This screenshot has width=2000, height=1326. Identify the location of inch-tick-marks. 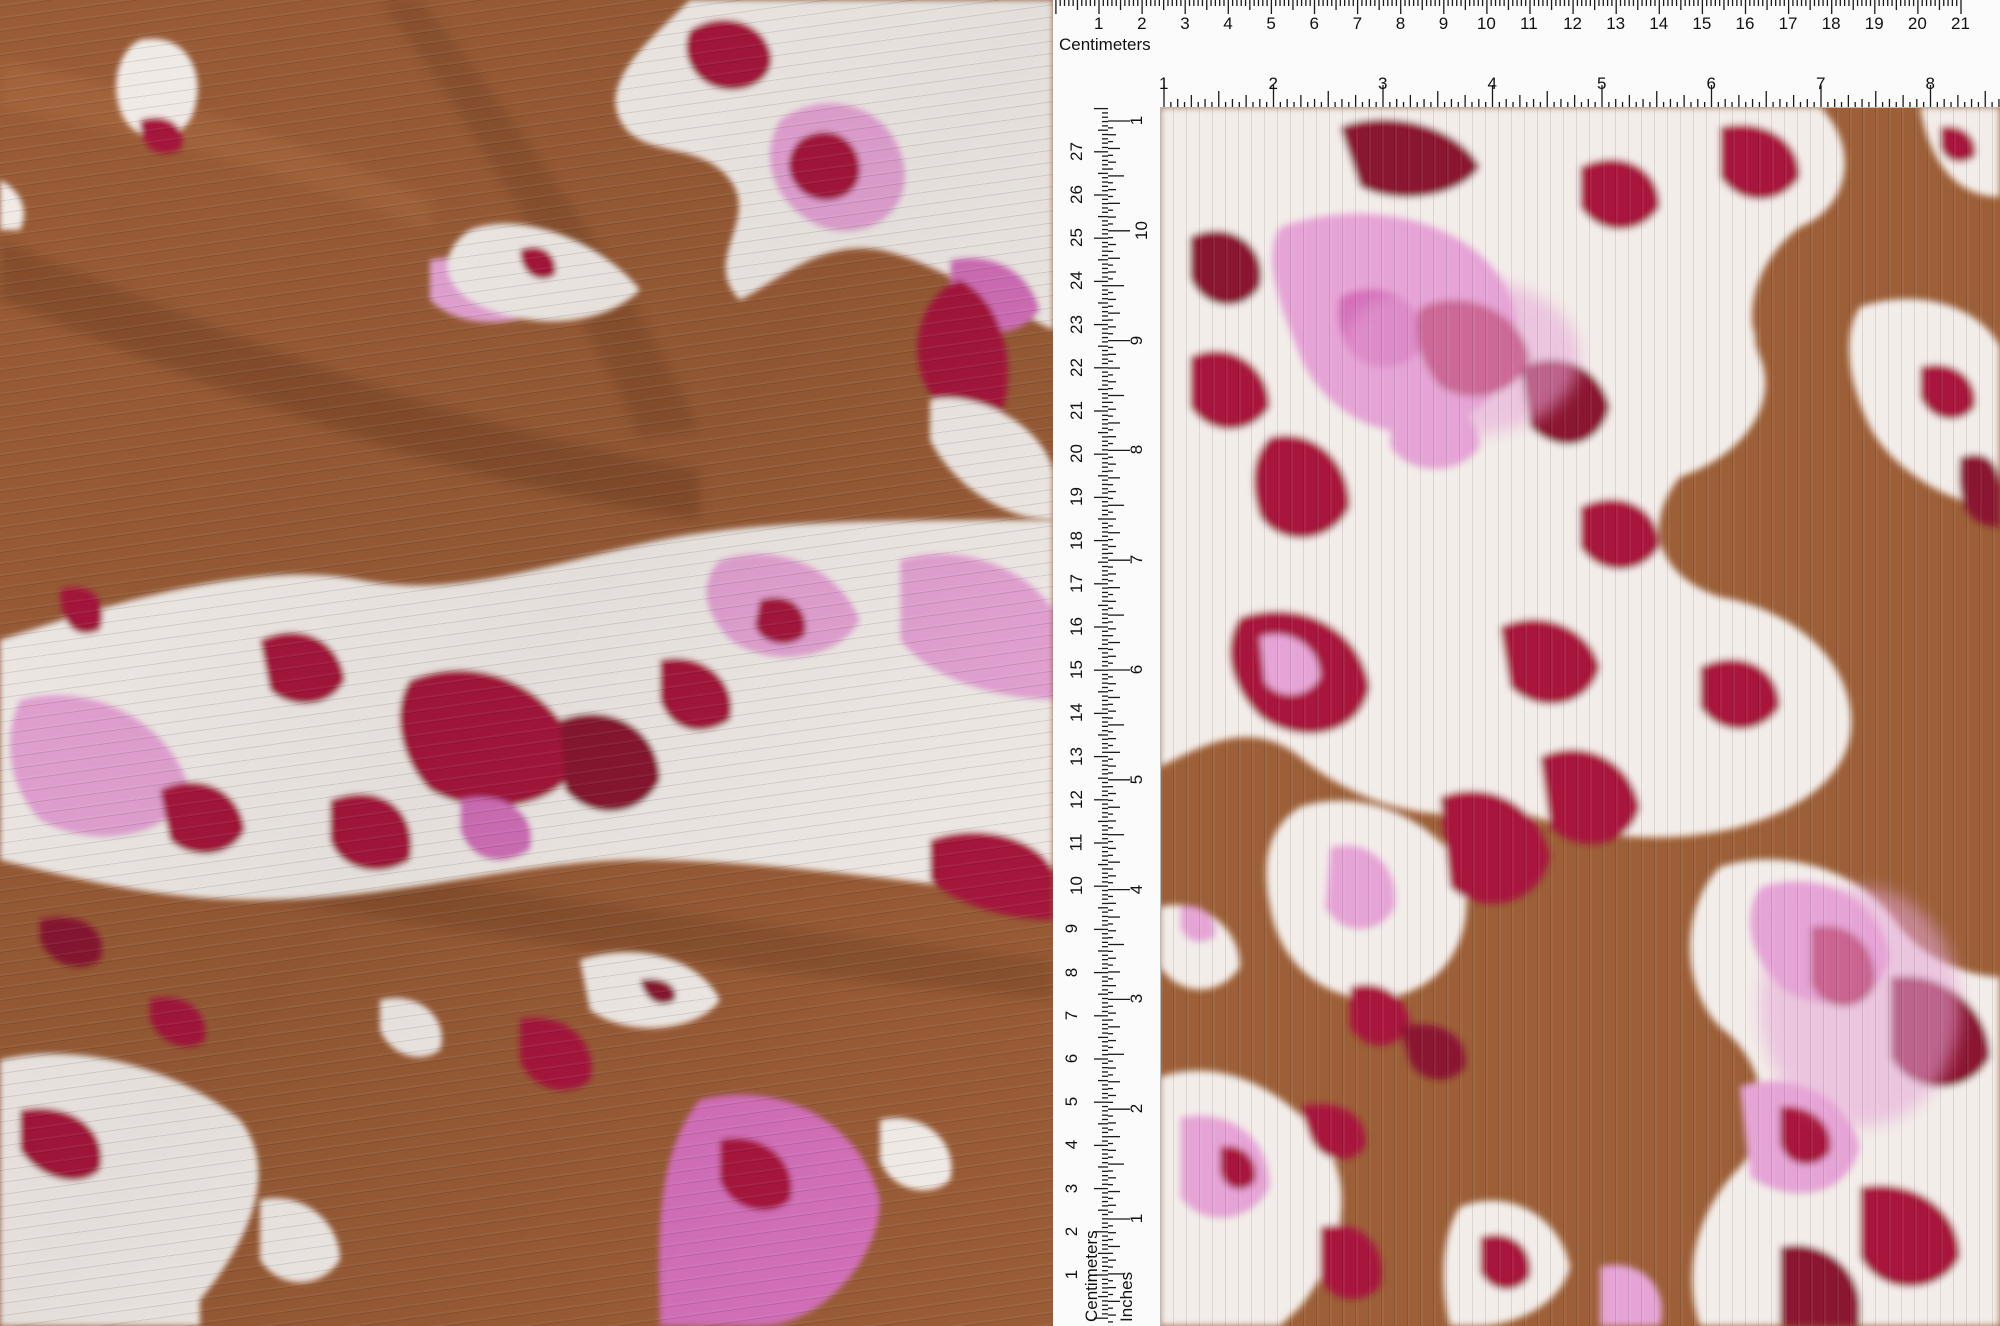
(1526, 96).